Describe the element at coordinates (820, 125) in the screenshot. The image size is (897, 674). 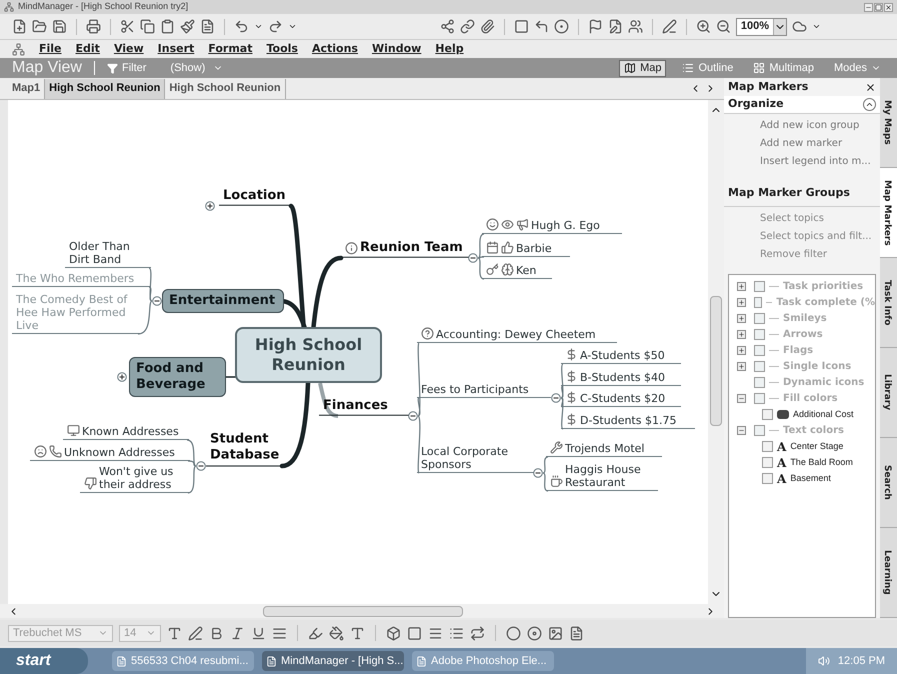
I see `panel-link: Add new icon group` at that location.